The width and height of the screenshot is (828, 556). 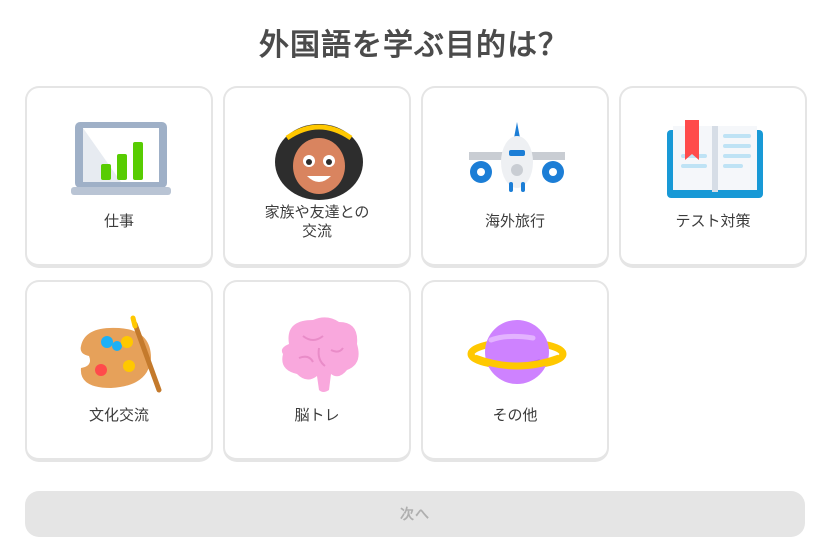 I want to click on option-label: 家族や友達との 交流, so click(x=317, y=221).